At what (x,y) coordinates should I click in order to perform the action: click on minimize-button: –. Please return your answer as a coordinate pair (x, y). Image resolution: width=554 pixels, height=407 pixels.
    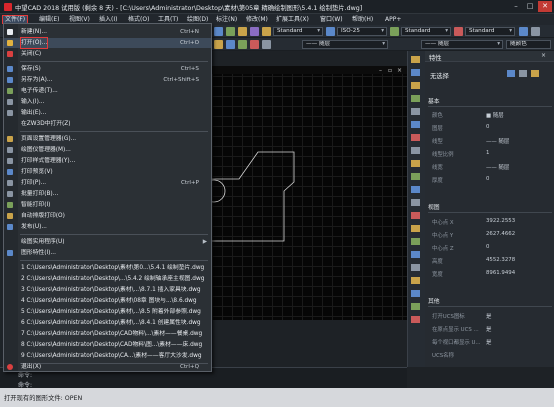
    Looking at the image, I should click on (516, 6).